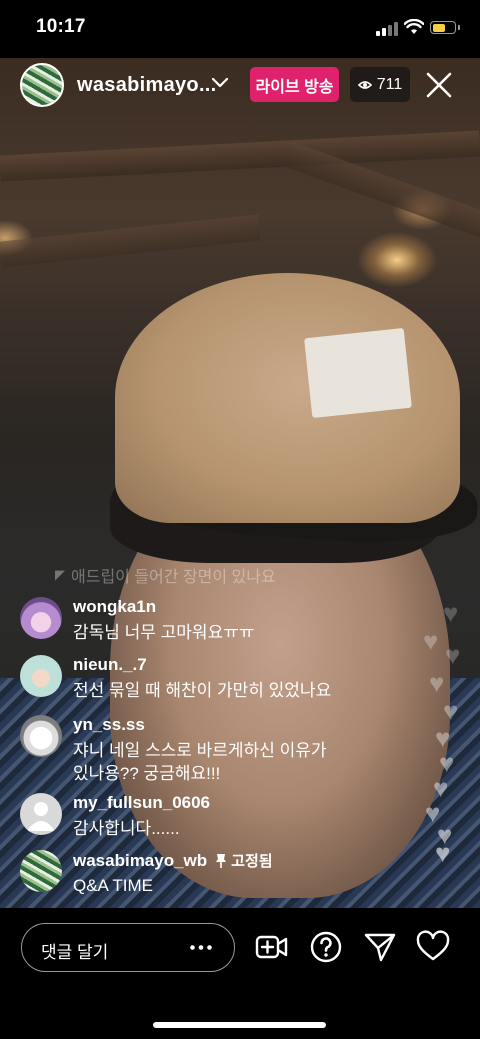 This screenshot has width=480, height=1039. What do you see at coordinates (380, 947) in the screenshot?
I see `share-icon` at bounding box center [380, 947].